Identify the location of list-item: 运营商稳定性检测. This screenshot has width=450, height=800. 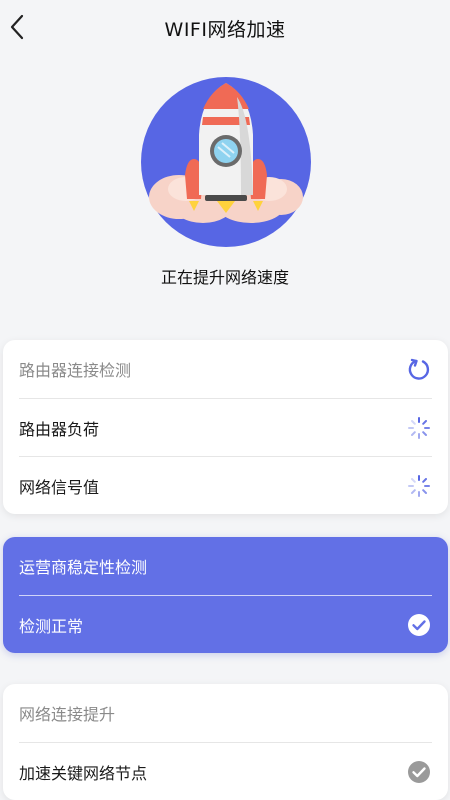
(225, 566).